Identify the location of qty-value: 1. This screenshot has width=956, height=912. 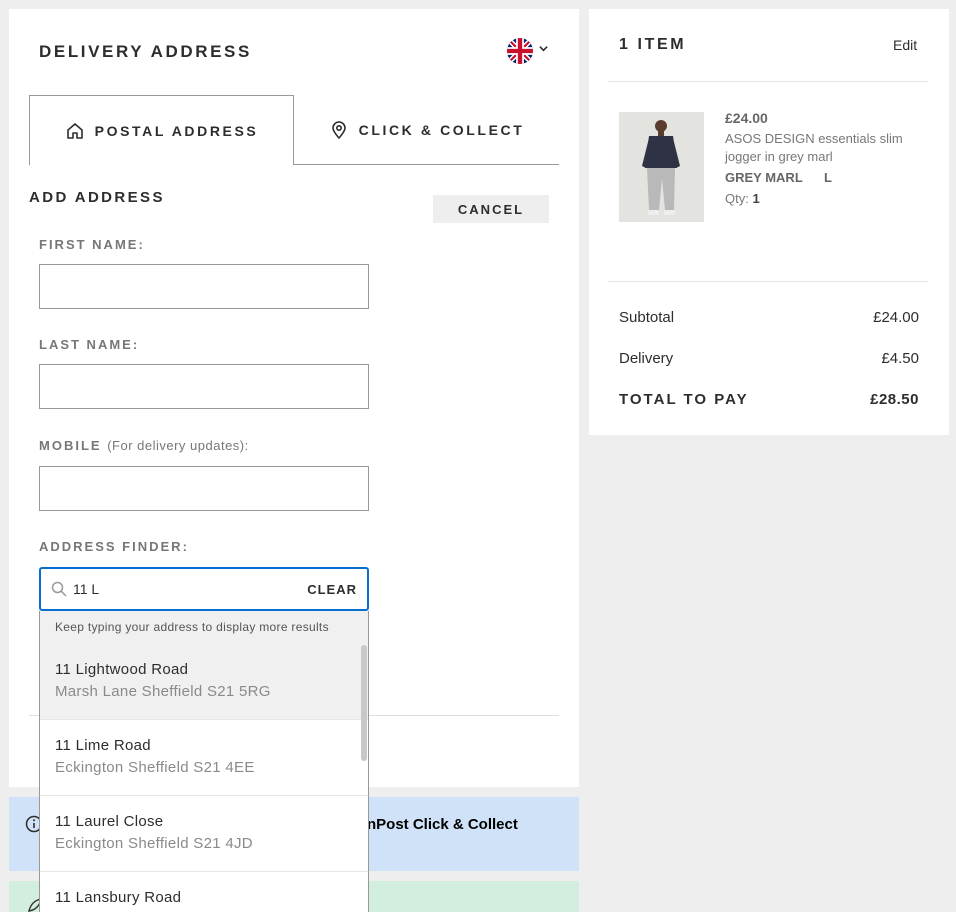
(756, 198).